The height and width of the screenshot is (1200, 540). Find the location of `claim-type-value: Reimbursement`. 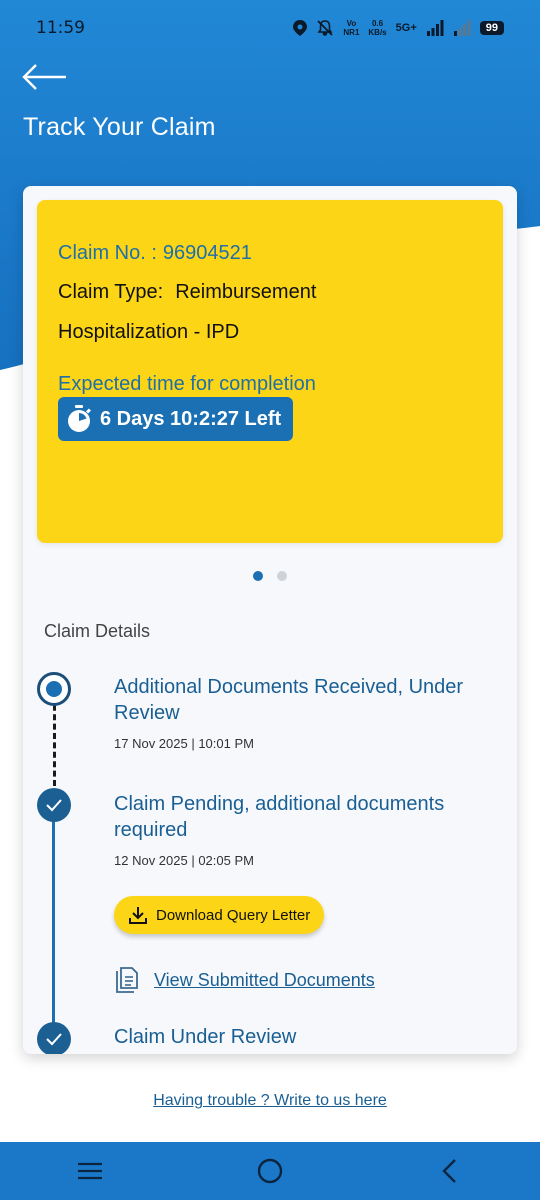

claim-type-value: Reimbursement is located at coordinates (246, 292).